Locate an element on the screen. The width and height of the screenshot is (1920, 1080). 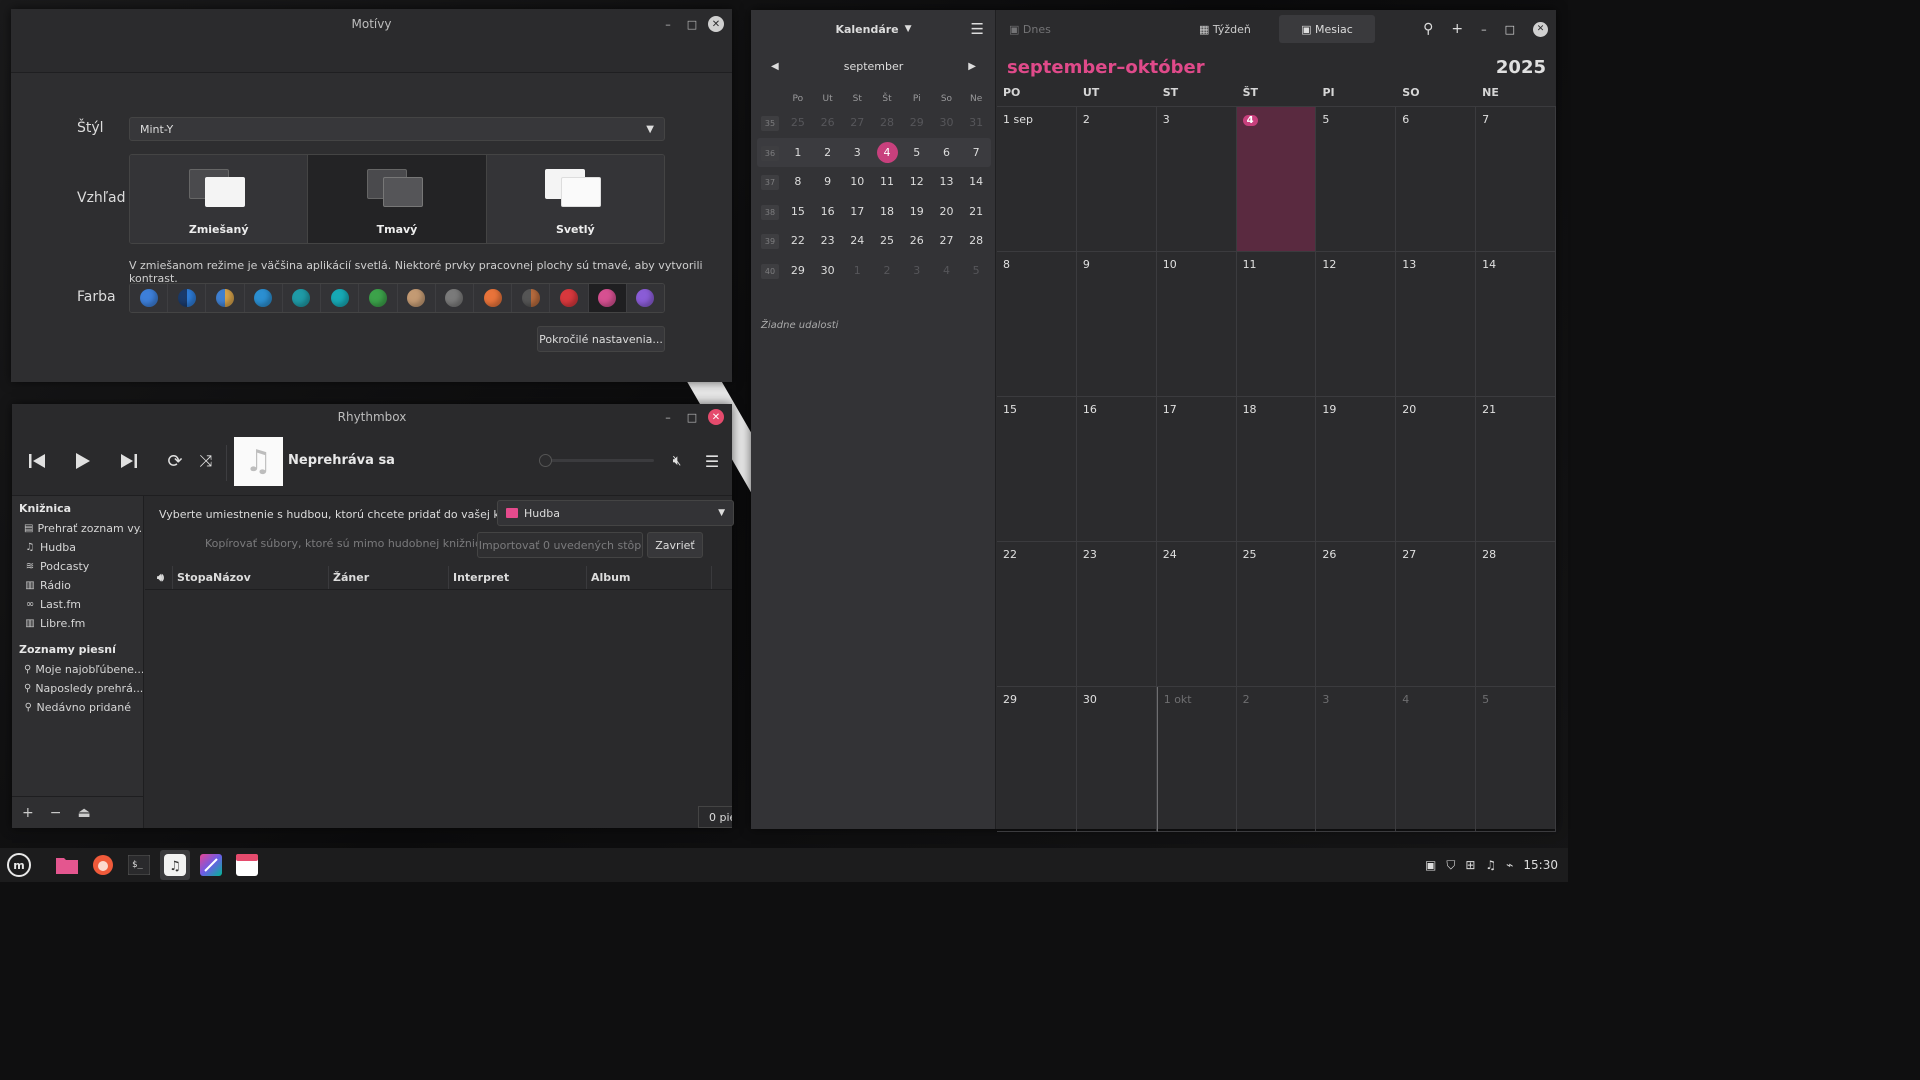
mini-day: 12 is located at coordinates (917, 181).